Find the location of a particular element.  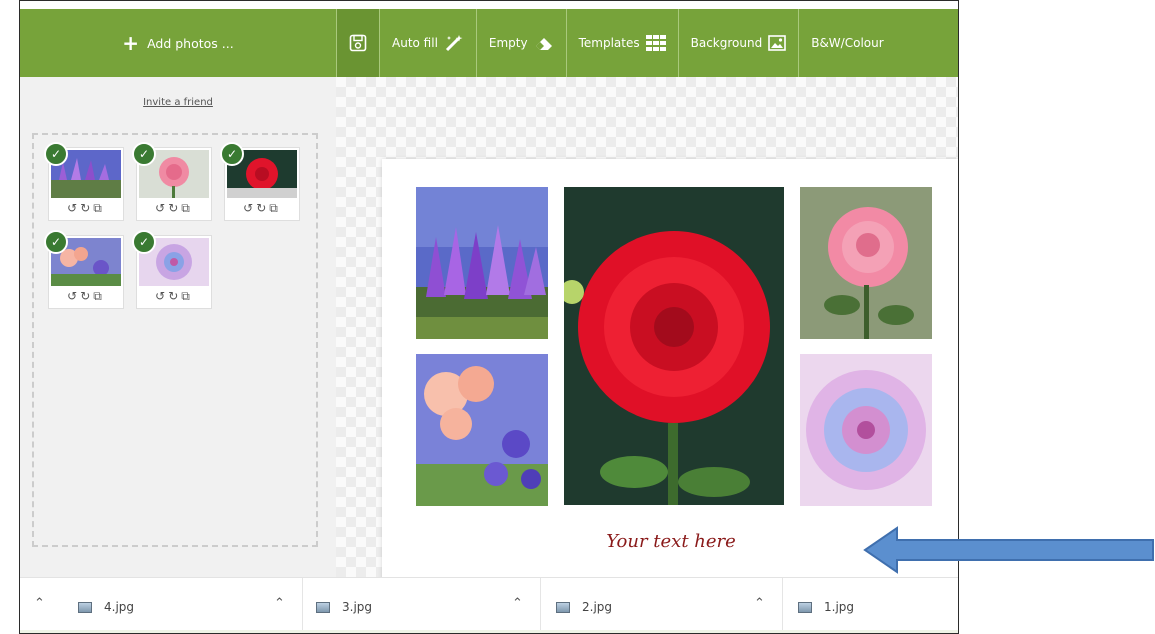

empty-label: Empty is located at coordinates (508, 43).